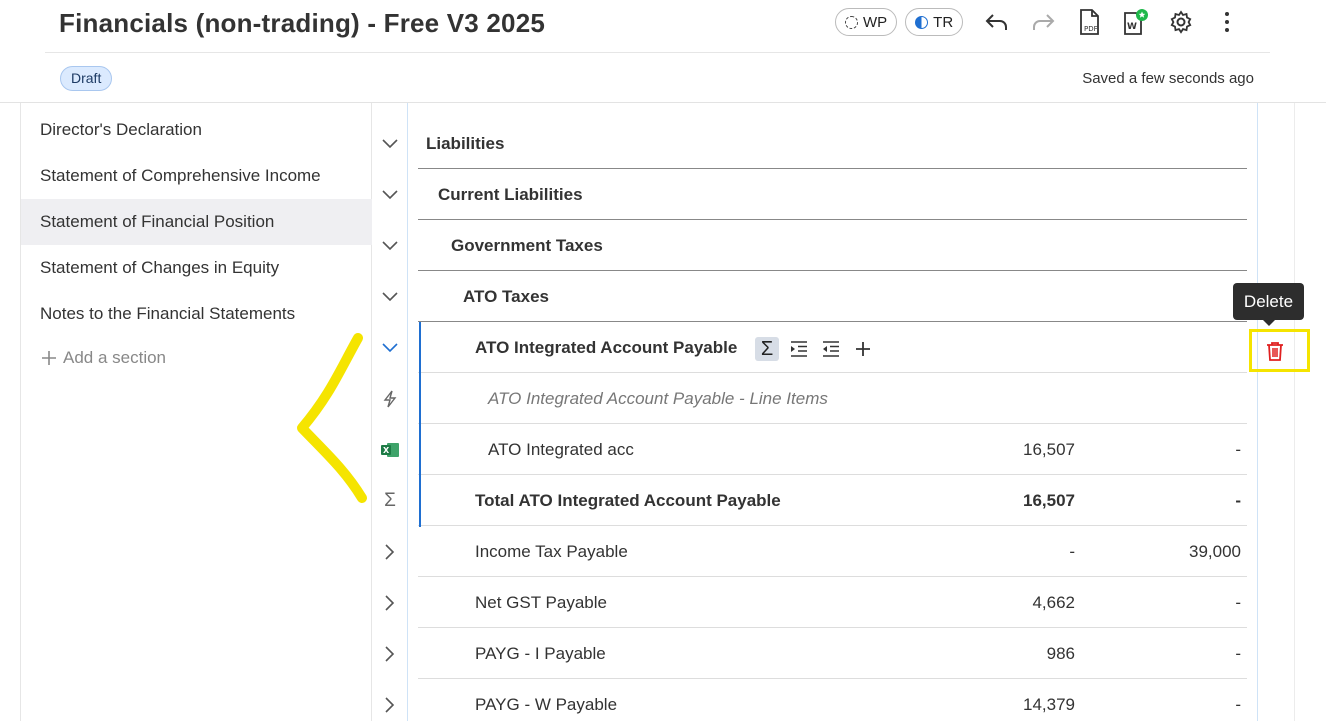 The width and height of the screenshot is (1326, 721). I want to click on trash-icon, so click(1275, 351).